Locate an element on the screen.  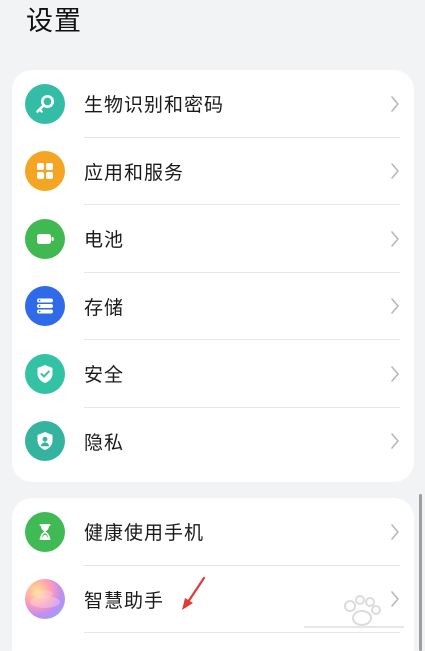
scrollbar is located at coordinates (420, 572).